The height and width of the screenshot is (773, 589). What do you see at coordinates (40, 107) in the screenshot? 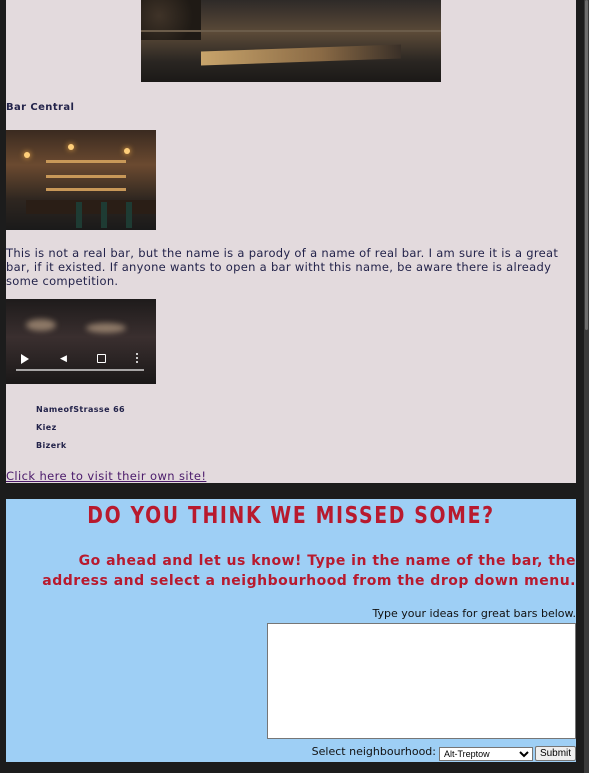
I see `bar-title: Bar Central` at bounding box center [40, 107].